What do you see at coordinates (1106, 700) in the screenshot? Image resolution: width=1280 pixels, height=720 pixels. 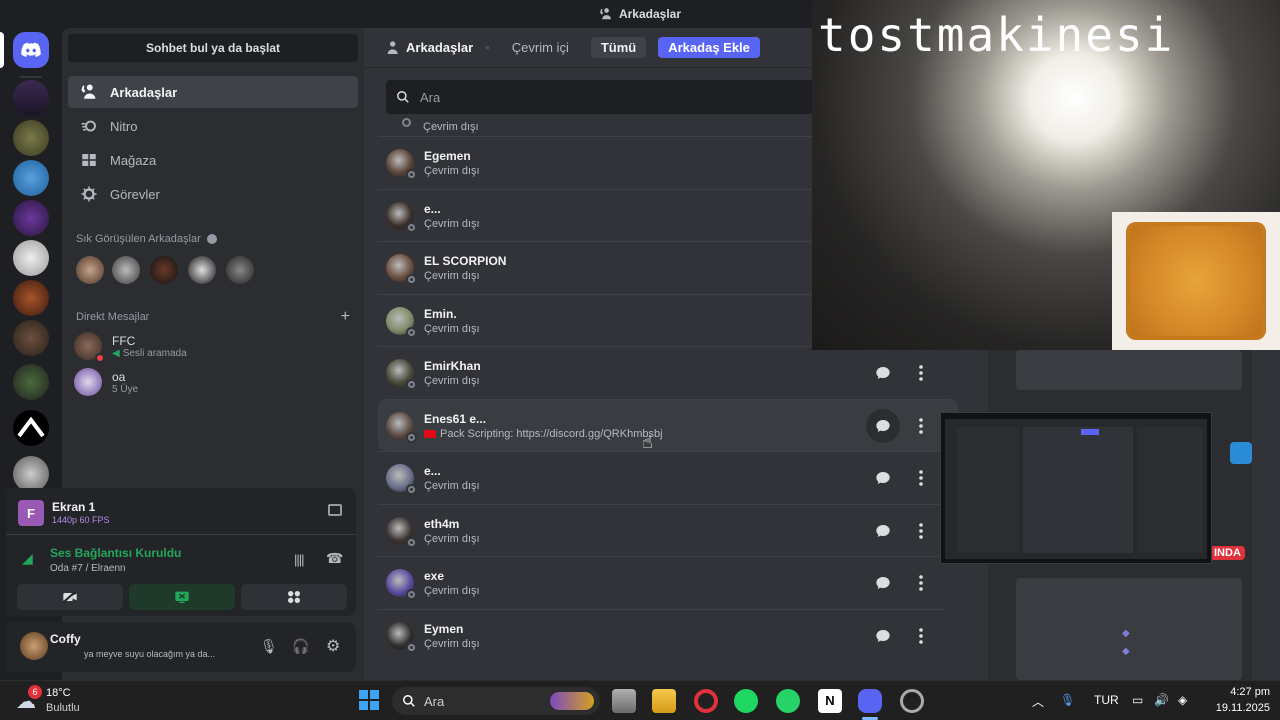 I see `tray-language: TUR` at bounding box center [1106, 700].